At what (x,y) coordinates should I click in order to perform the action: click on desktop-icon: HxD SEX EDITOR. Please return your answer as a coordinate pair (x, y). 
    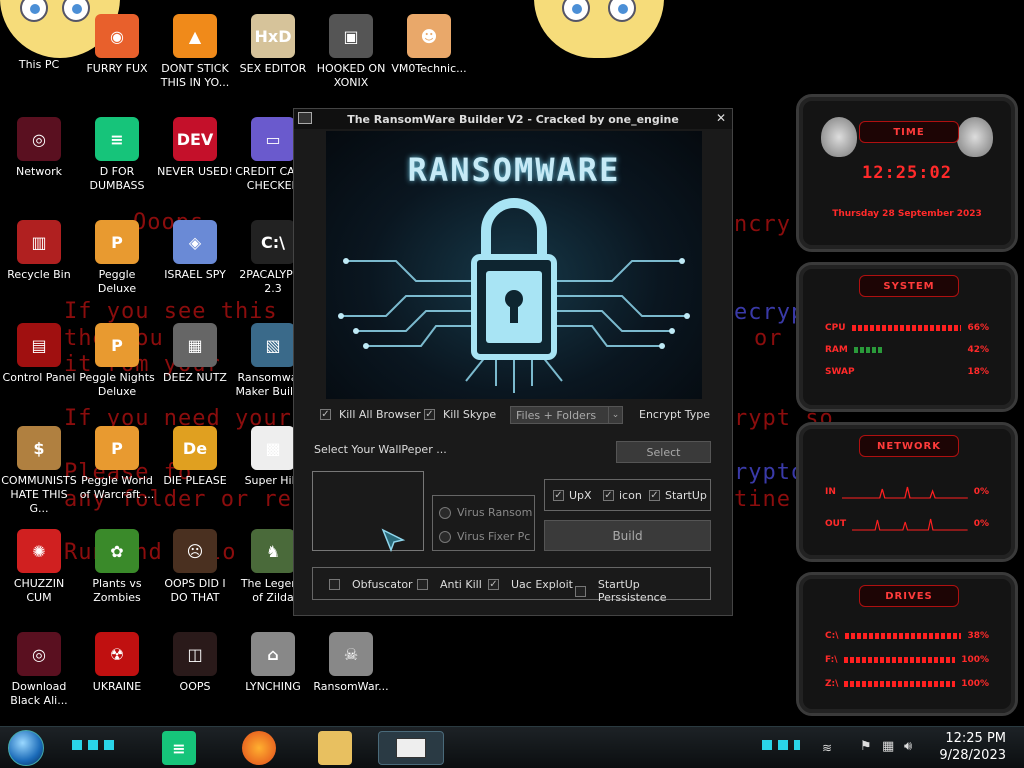
    Looking at the image, I should click on (273, 56).